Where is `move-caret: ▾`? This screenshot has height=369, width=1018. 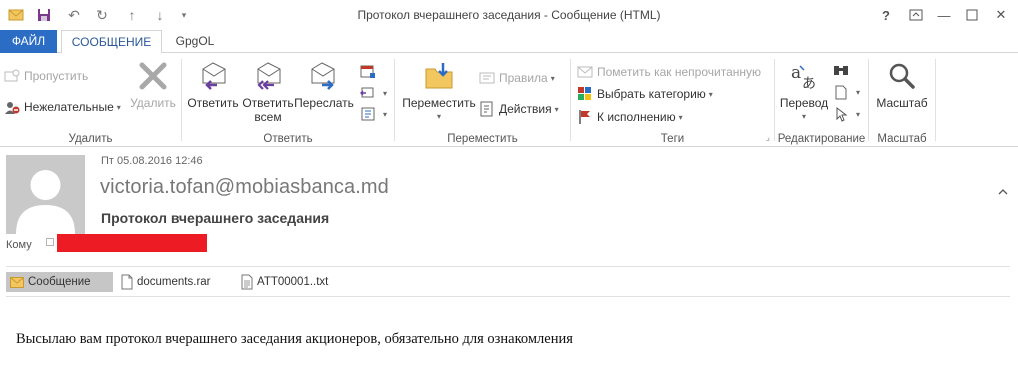
move-caret: ▾ is located at coordinates (438, 116).